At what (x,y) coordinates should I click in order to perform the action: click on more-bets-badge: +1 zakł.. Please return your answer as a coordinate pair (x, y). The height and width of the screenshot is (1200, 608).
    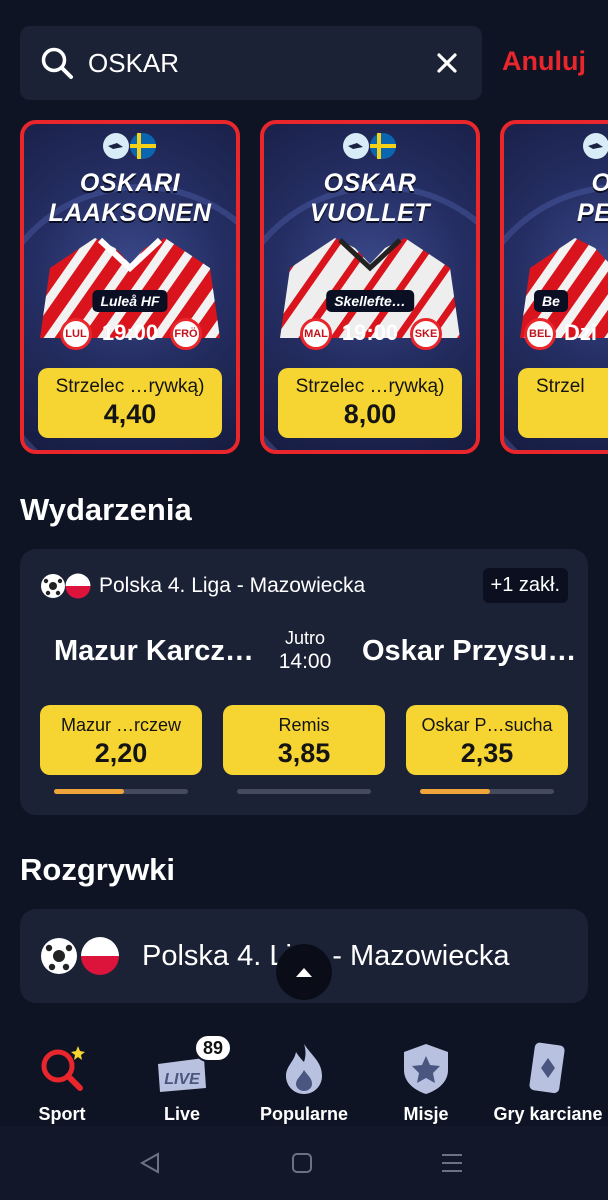
    Looking at the image, I should click on (525, 585).